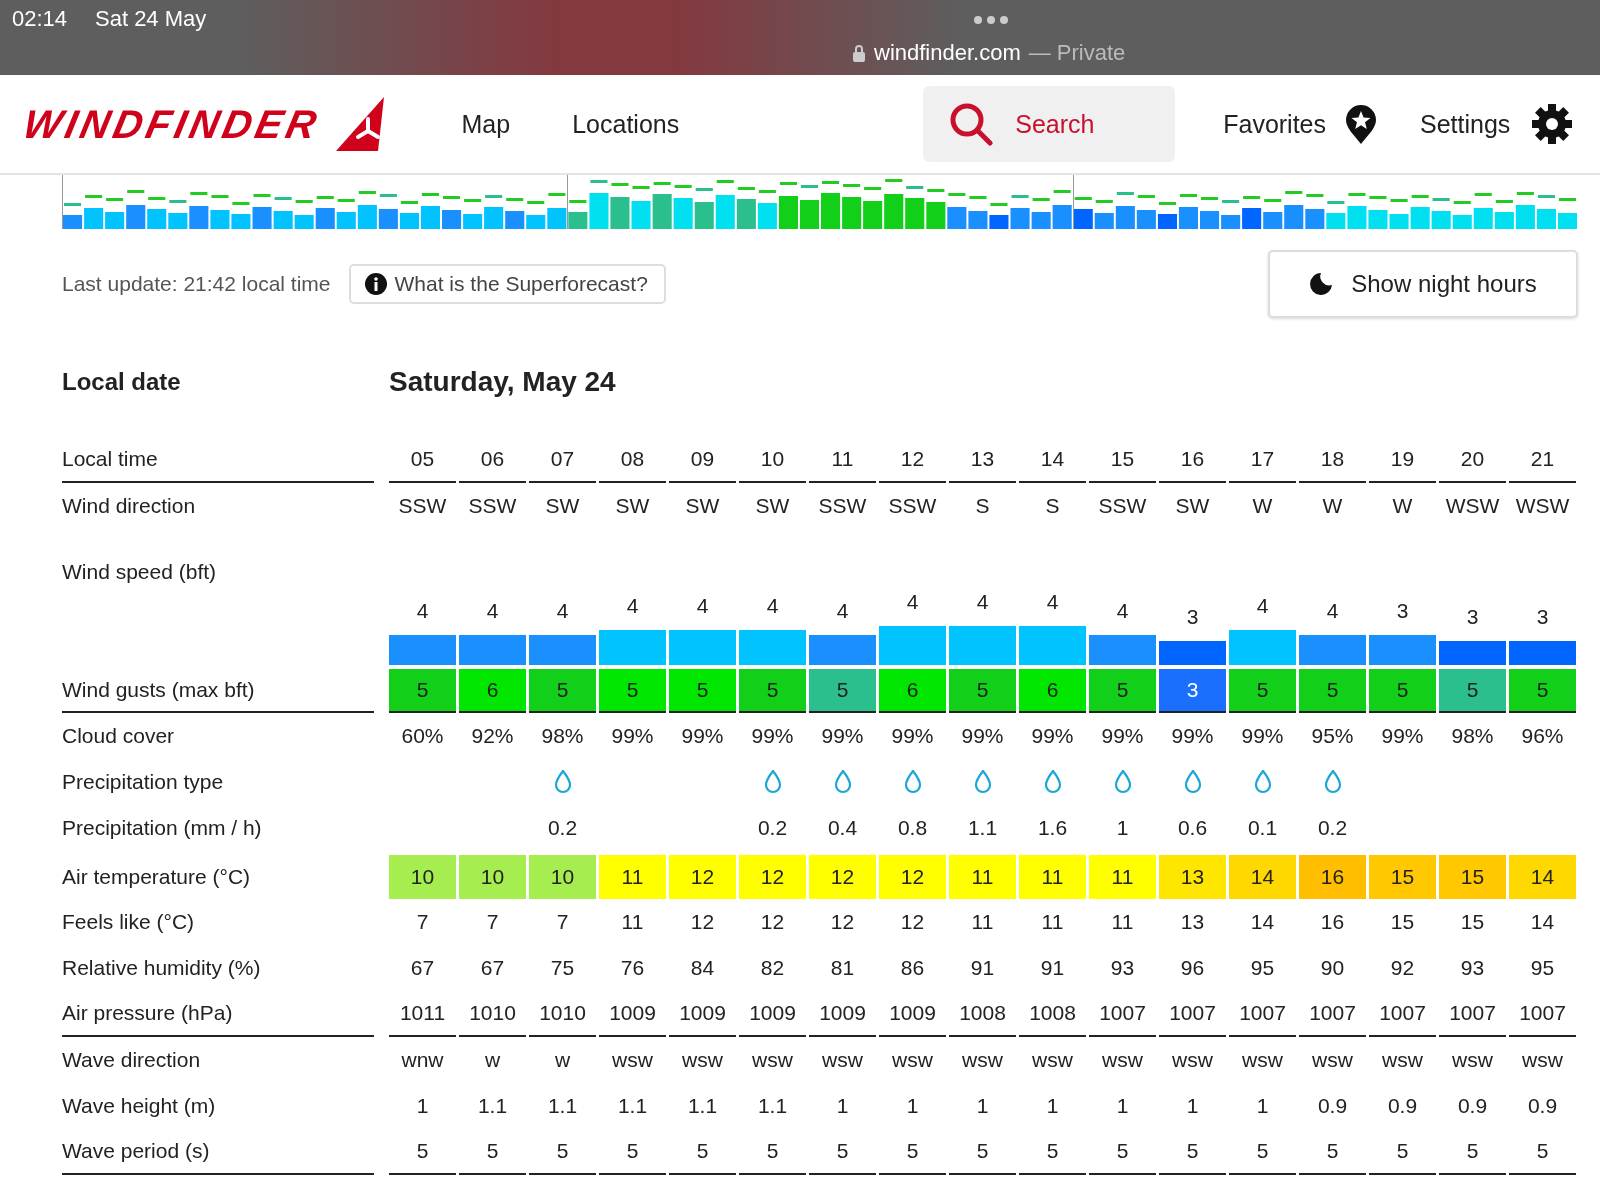  What do you see at coordinates (1262, 968) in the screenshot?
I see `table-cell-text: 95` at bounding box center [1262, 968].